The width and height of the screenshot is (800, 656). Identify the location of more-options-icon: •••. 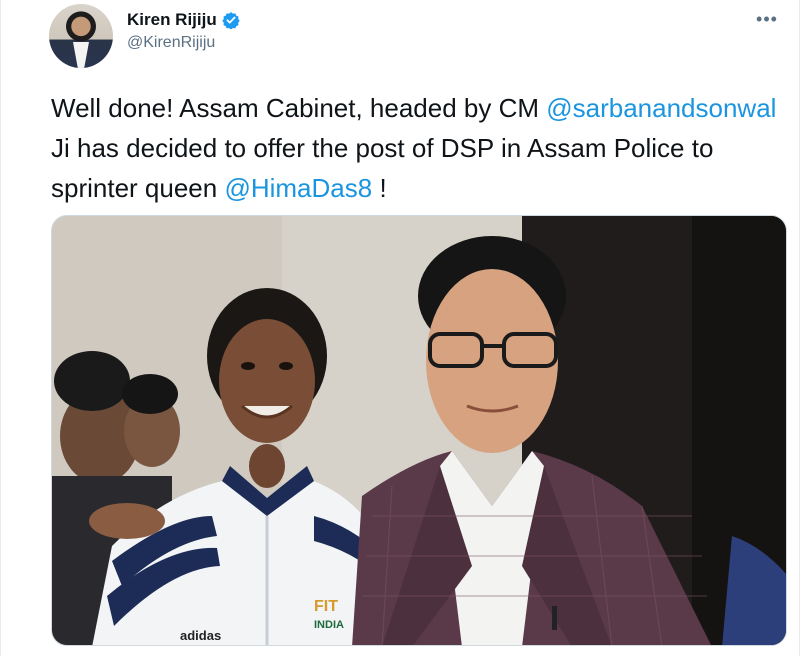
(767, 19).